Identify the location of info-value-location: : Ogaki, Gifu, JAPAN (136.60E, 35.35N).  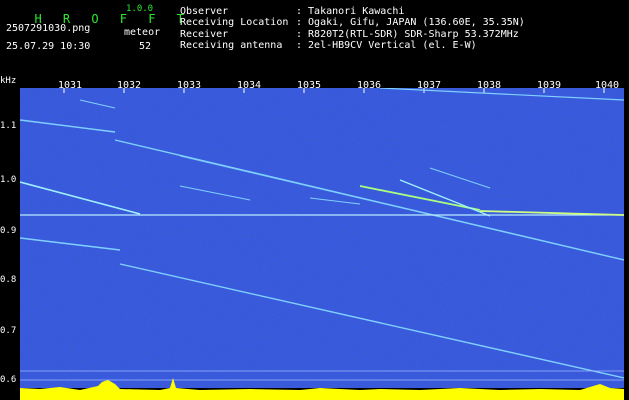
(410, 22).